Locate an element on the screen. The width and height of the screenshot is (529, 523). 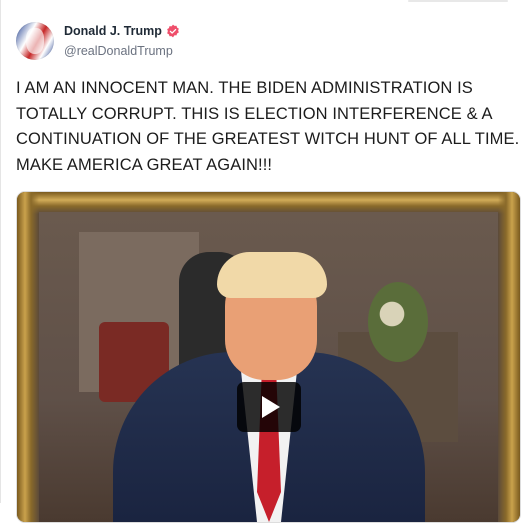
post-header: Donald J. Trump @realDonaldTrump is located at coordinates (98, 41).